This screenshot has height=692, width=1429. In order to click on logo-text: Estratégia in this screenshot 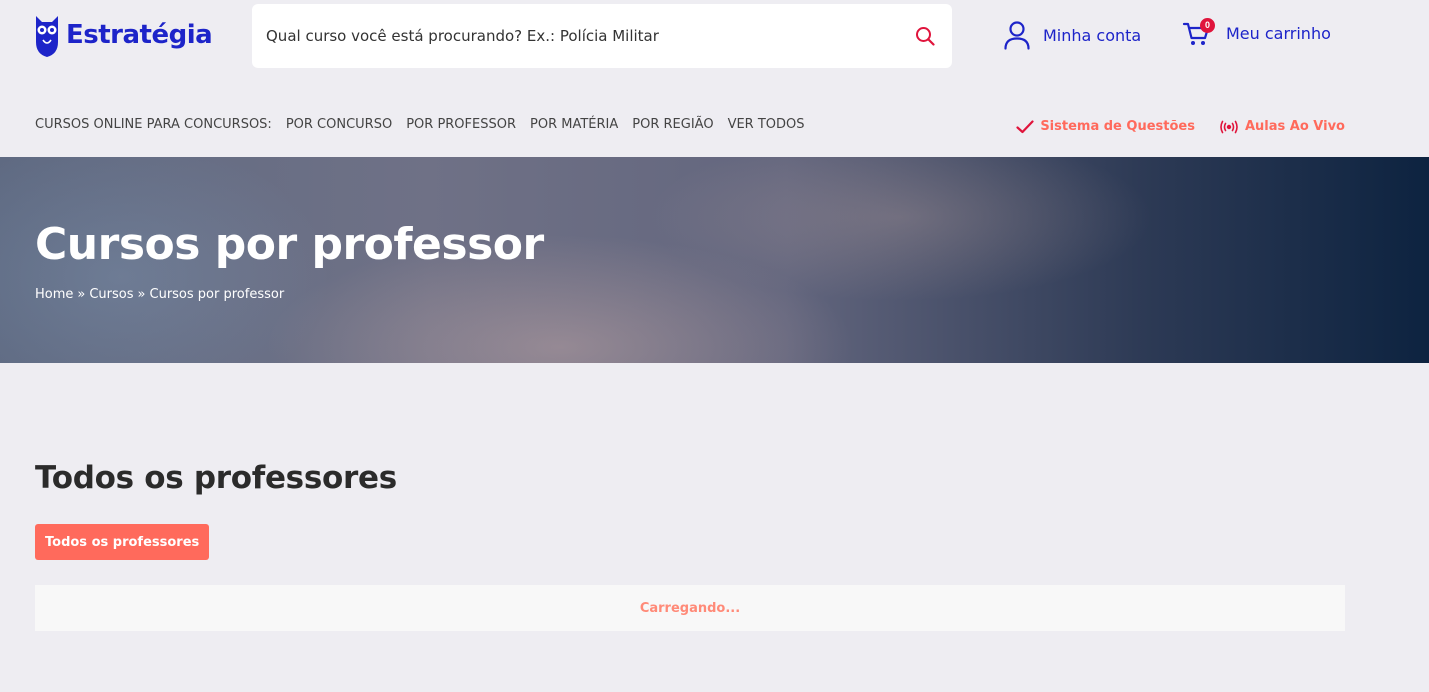, I will do `click(139, 35)`.